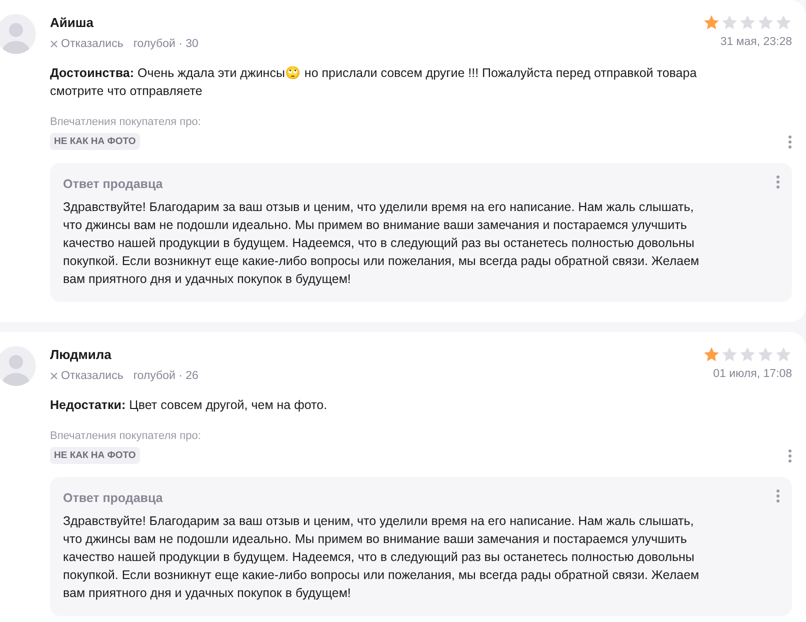 The height and width of the screenshot is (622, 806). I want to click on review-text: Недостатки: Цвет совсем другой, чем на фото., so click(189, 405).